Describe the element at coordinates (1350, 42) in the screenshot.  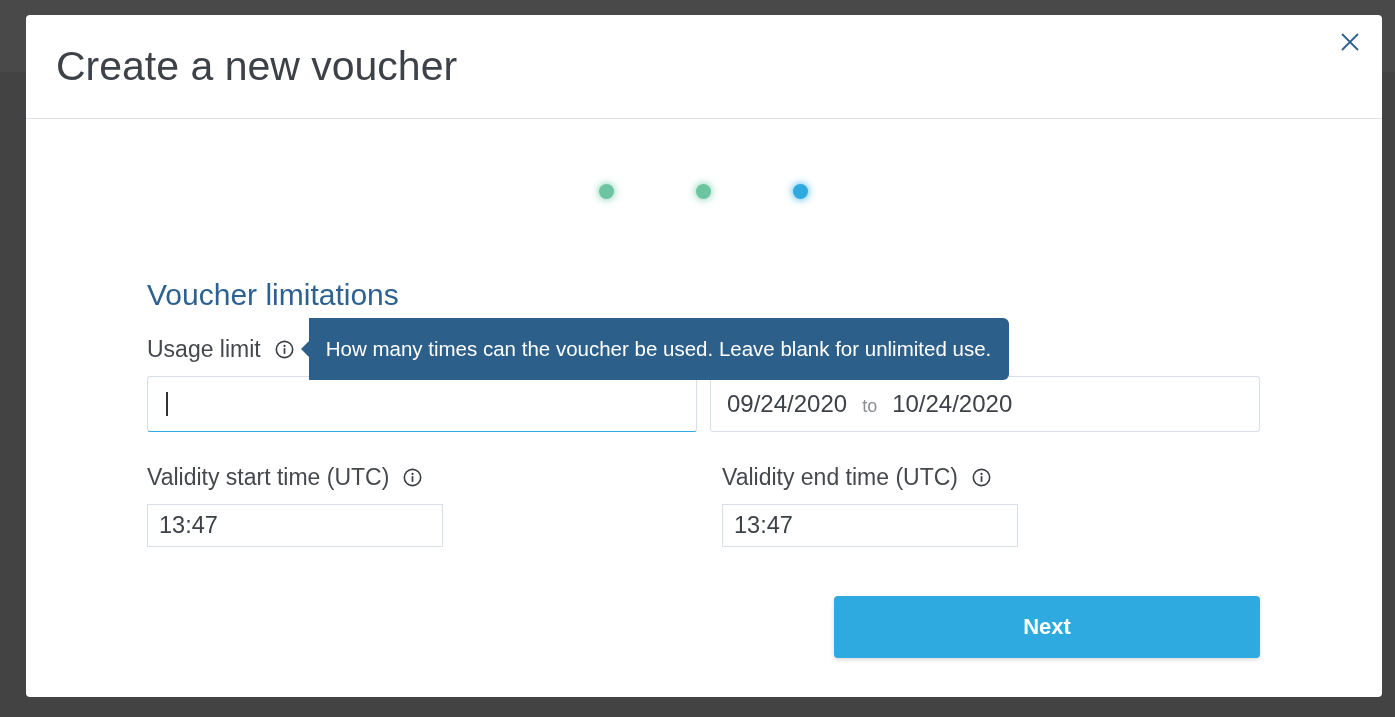
I see `close-icon` at that location.